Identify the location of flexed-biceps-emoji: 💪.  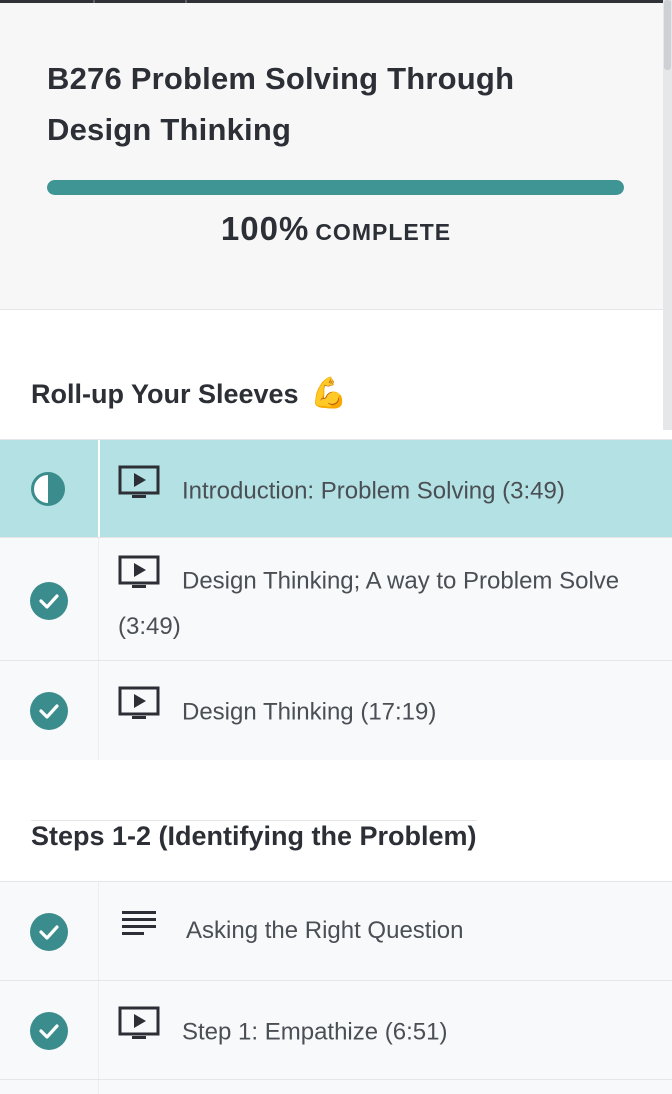
(329, 393).